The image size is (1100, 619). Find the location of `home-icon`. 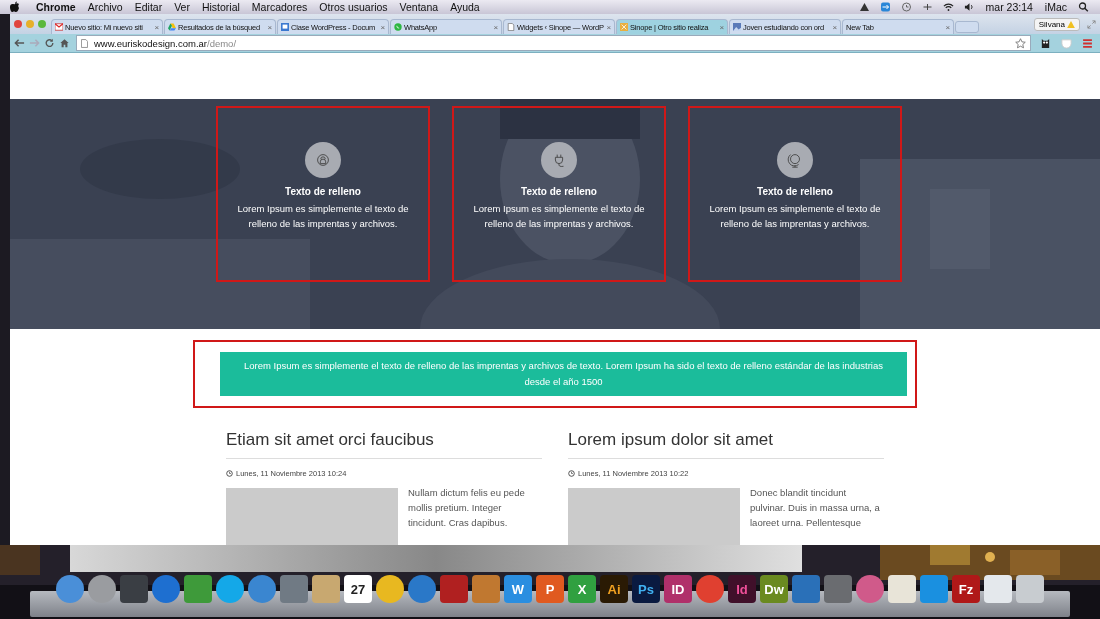

home-icon is located at coordinates (64, 43).